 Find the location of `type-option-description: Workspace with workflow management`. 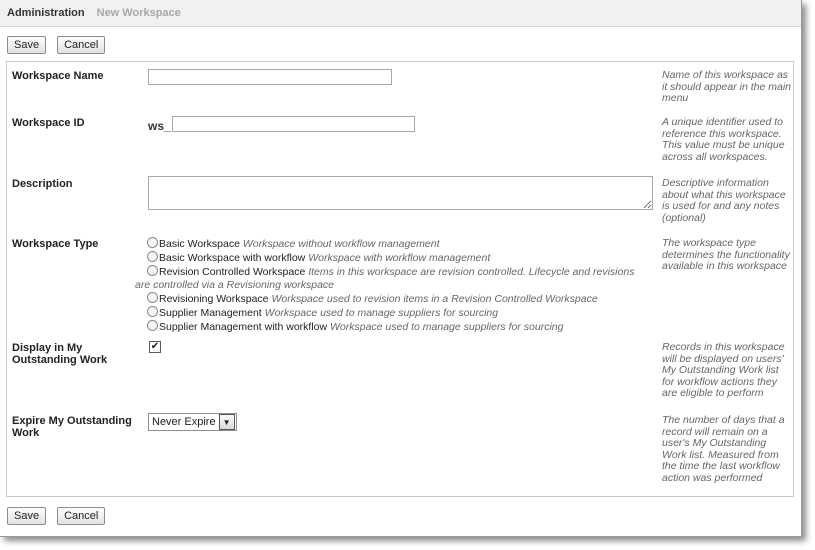

type-option-description: Workspace with workflow management is located at coordinates (399, 258).